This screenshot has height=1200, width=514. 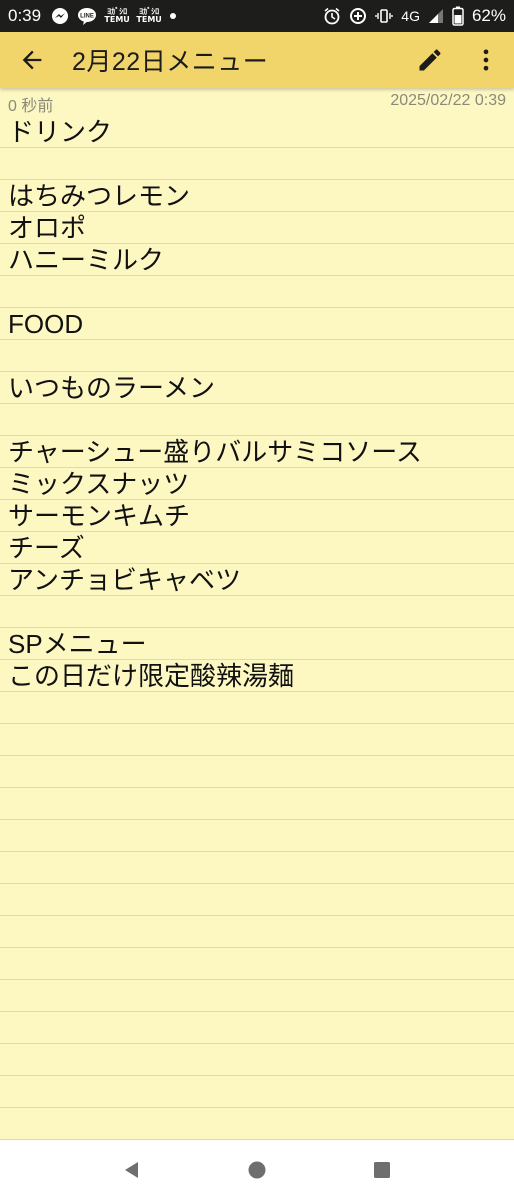 I want to click on note-line: この日だけ限定酸辣湯麺, so click(x=151, y=676).